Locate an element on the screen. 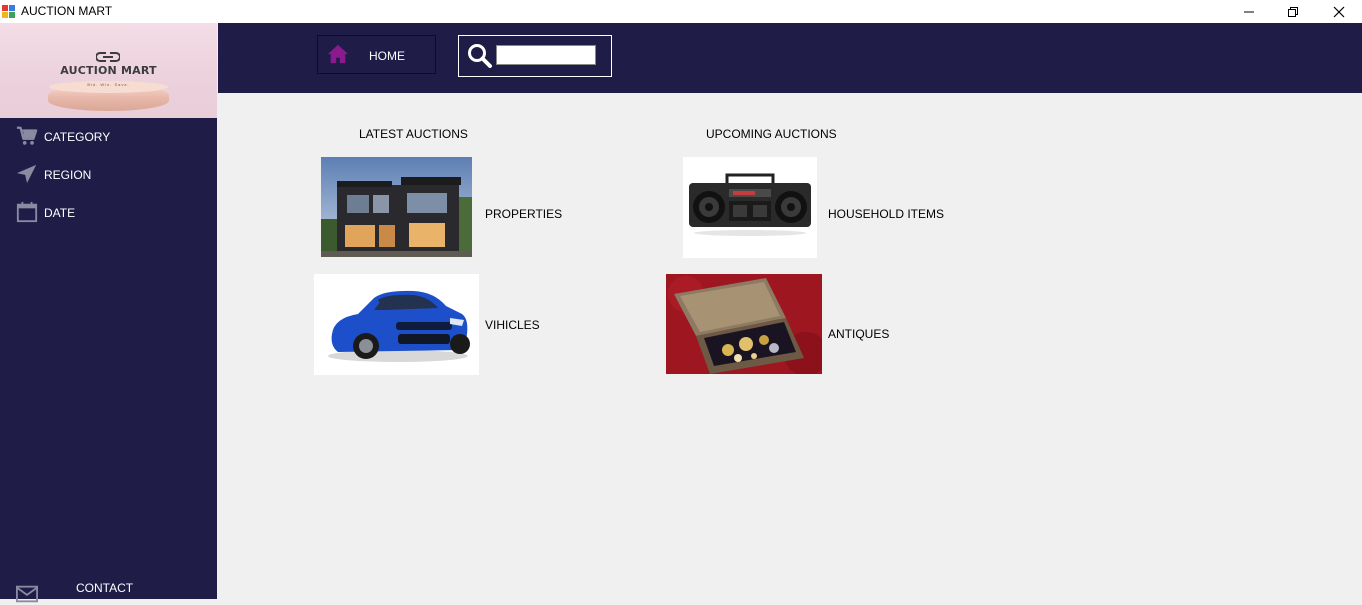 The height and width of the screenshot is (605, 1362). category-label-household-items: HOUSEHOLD ITEMS is located at coordinates (886, 214).